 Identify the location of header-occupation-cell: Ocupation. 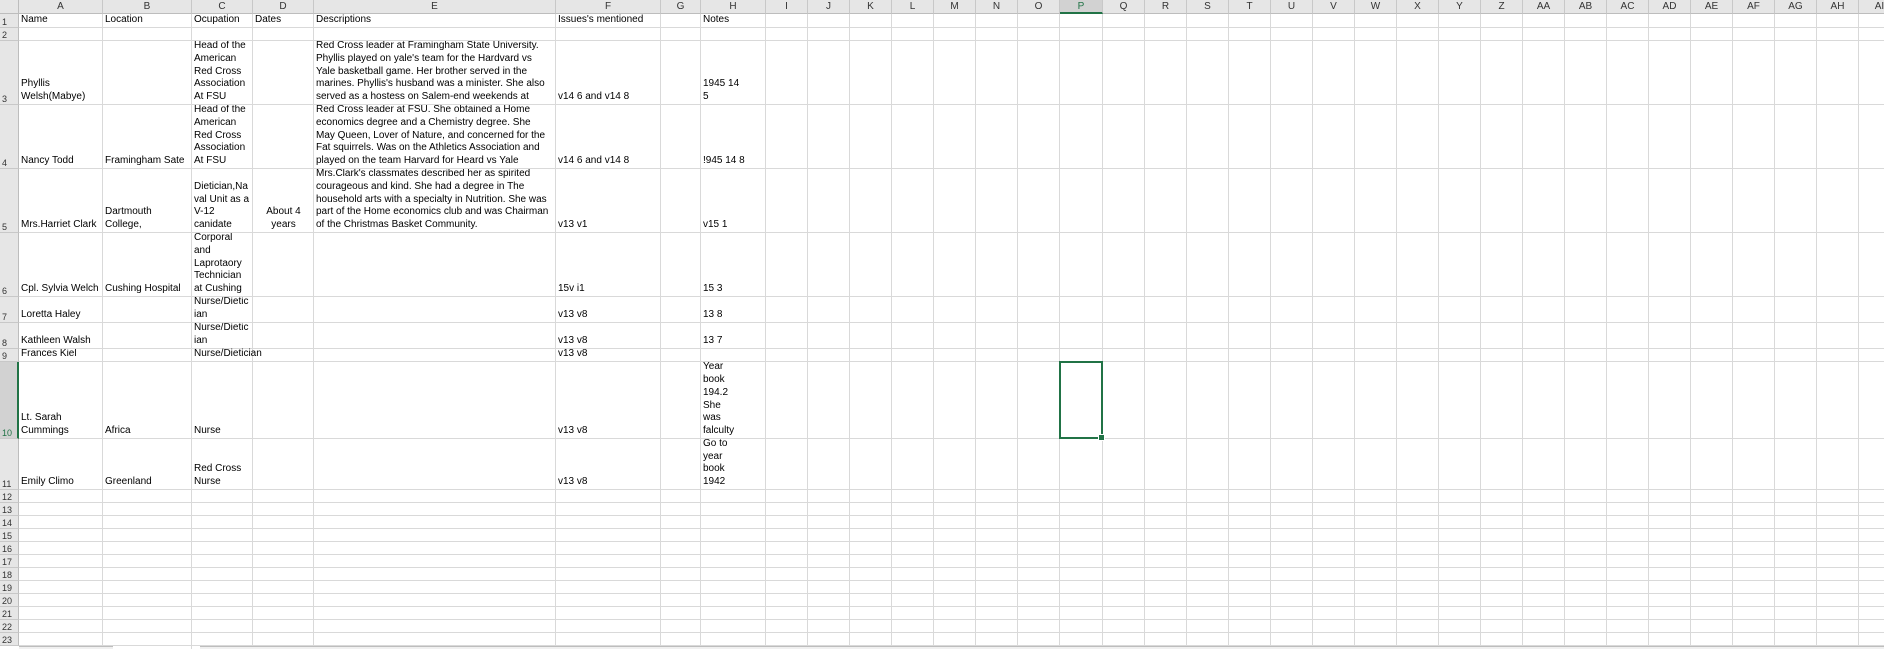
(222, 20).